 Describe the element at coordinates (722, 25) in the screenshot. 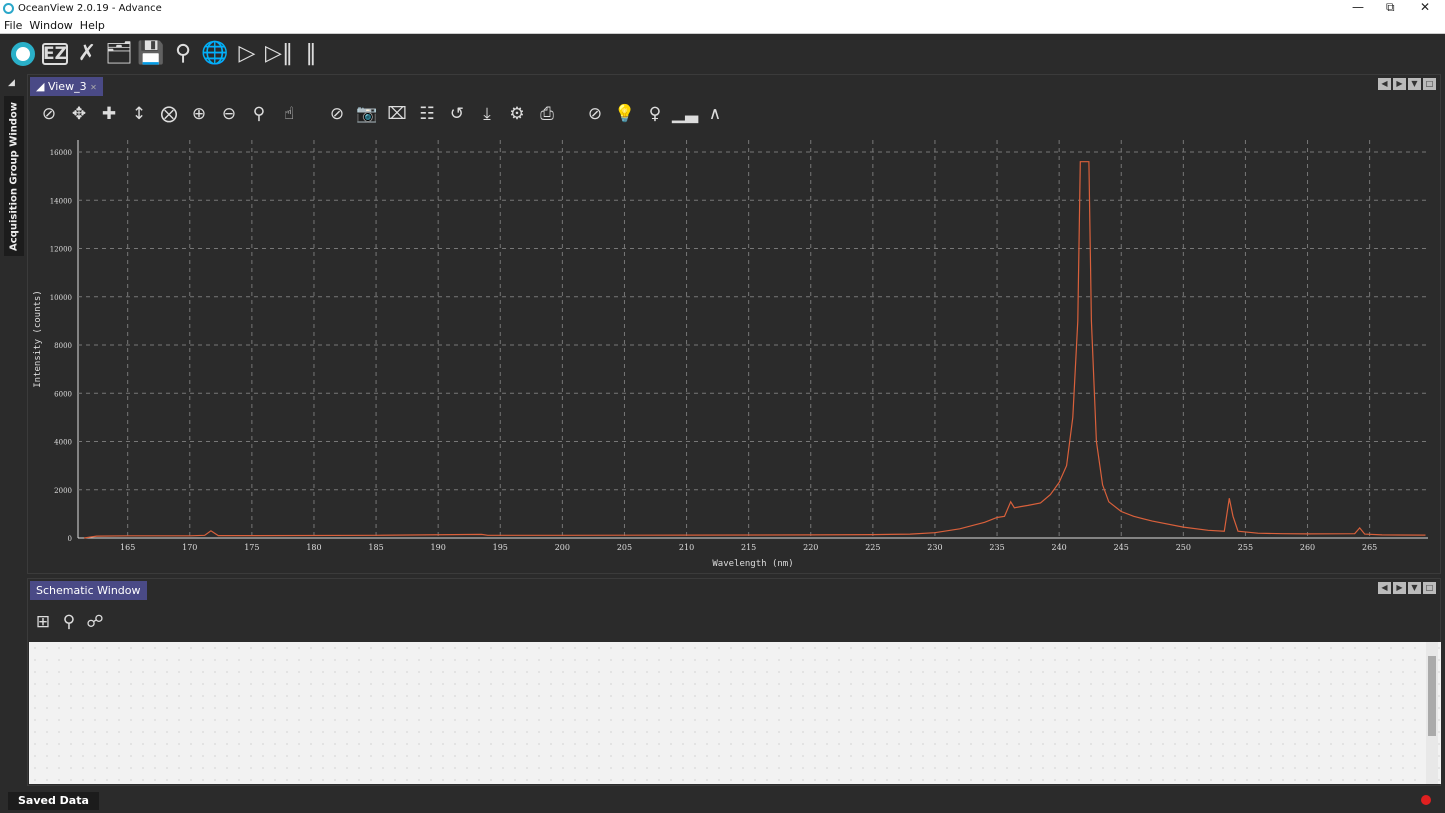

I see `menu-bar: File Window Help` at that location.